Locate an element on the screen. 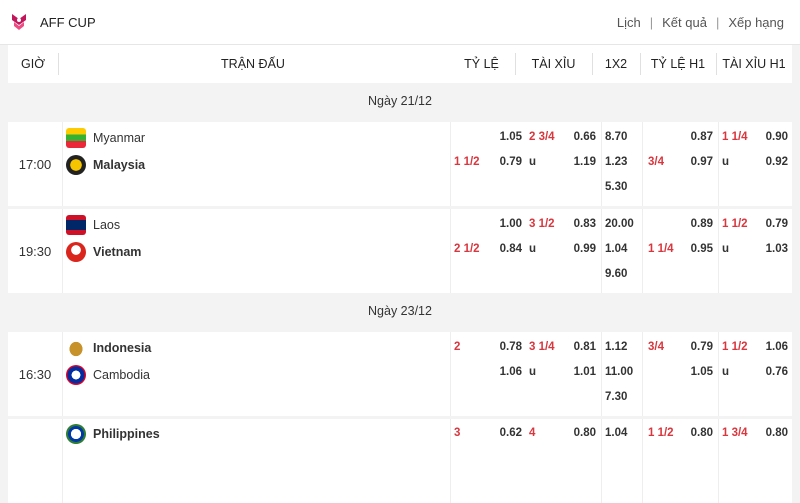 The height and width of the screenshot is (503, 800). x12-odd: 1.12 is located at coordinates (616, 347).